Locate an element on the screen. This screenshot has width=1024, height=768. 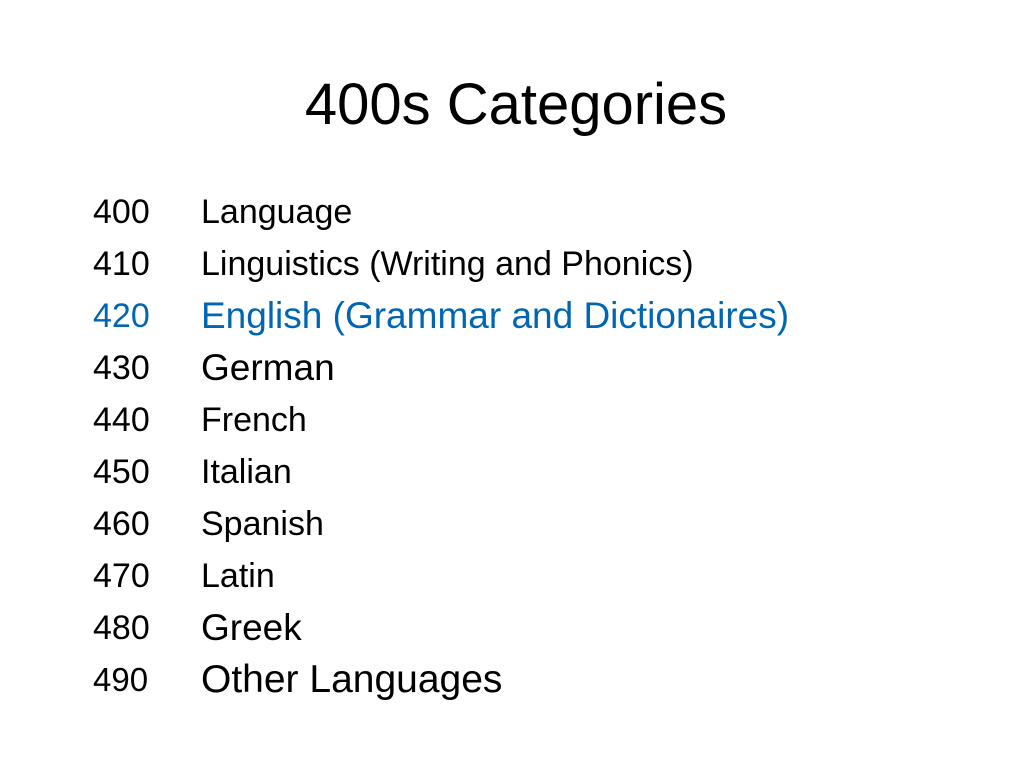
category-name: Italian is located at coordinates (246, 472).